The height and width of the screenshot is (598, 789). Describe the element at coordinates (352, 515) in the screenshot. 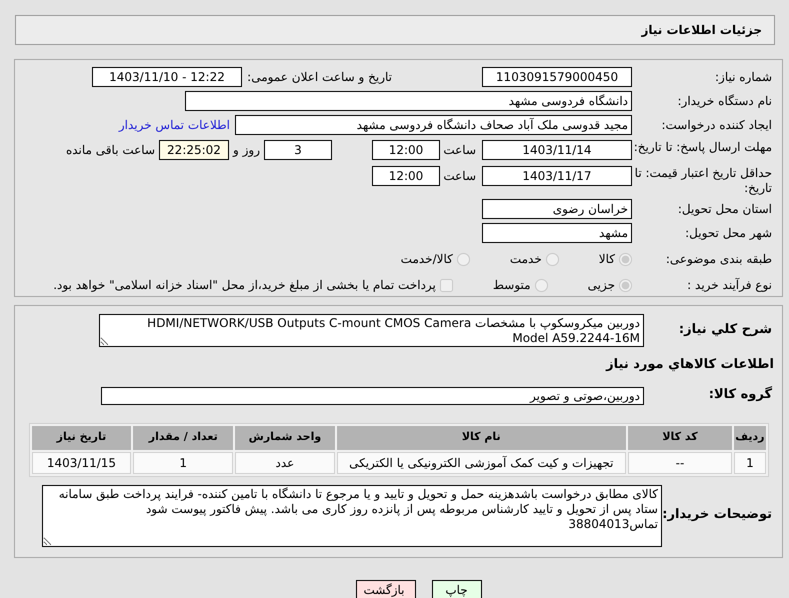

I see `buyer-notes-box: کالای مطابق درخواست باشدهزینه حمل و تحویل و تایید و یا مرجوع تا دانشگاه با تامین کننده- فرایند پرداخت طبق سامانه ستاد پس از تحویل و تایید کارشناس مربوطه پس از پانزده روز کاری می باشد. پیش فاکتور پیوست شود تماس38804013` at that location.